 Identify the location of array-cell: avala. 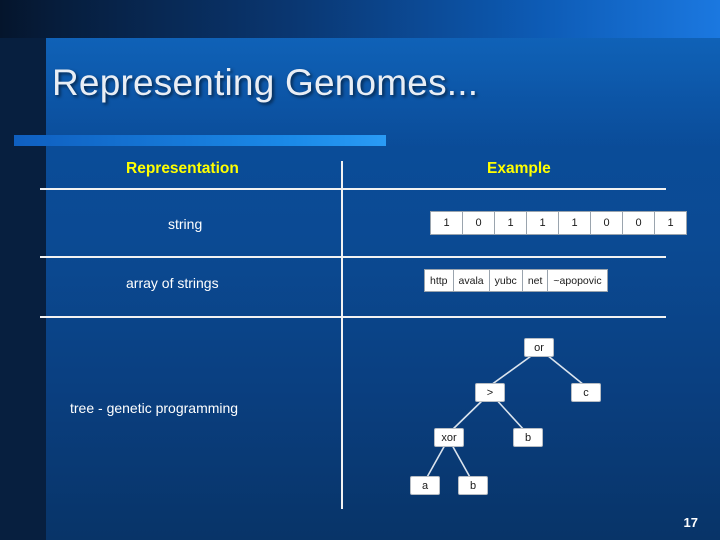
(471, 280).